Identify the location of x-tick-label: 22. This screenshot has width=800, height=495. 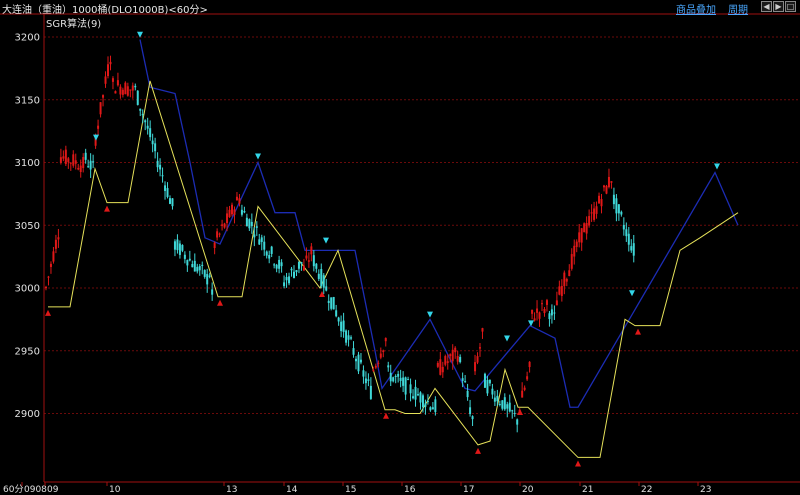
(646, 490).